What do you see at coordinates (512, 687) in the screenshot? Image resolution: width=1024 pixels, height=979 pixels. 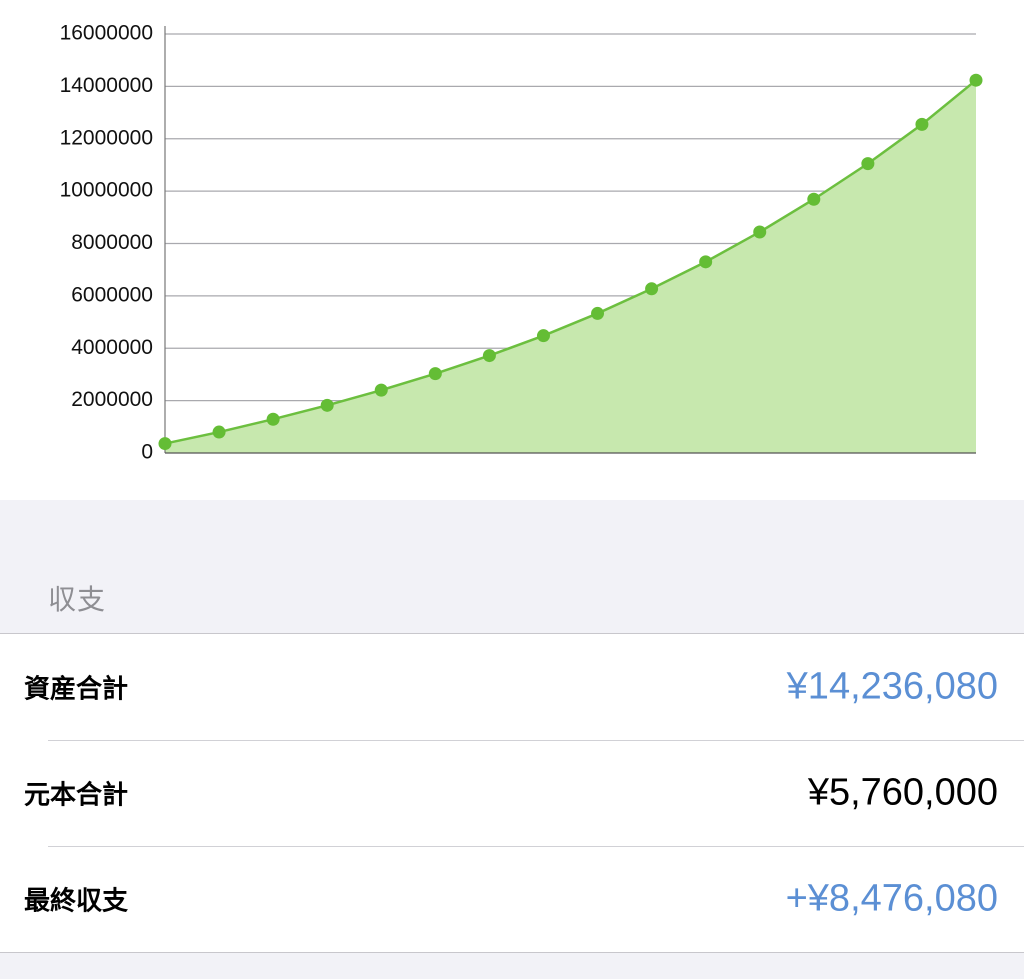 I see `row-total-assets: 資産合計 ¥14,236,080` at bounding box center [512, 687].